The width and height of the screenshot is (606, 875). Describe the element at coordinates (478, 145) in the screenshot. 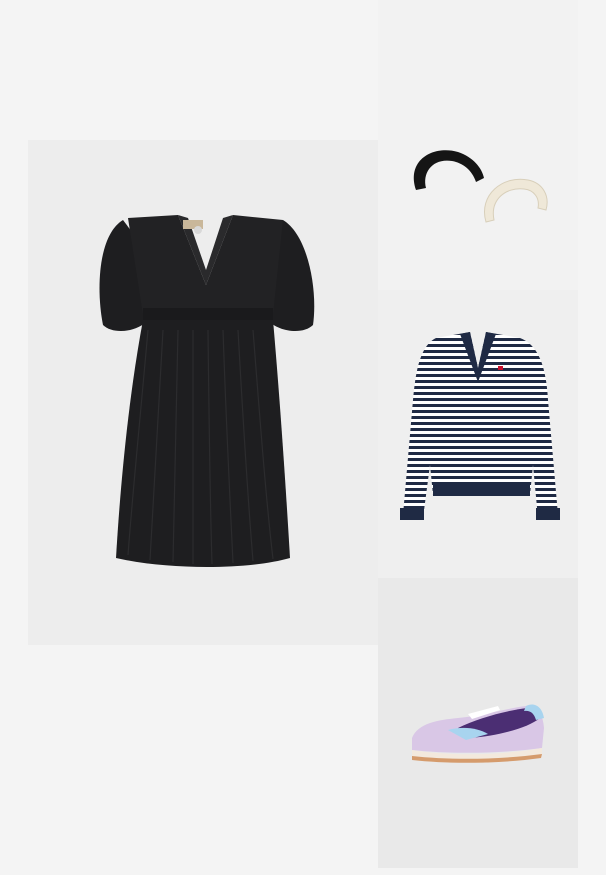

I see `headband-product-tile` at that location.